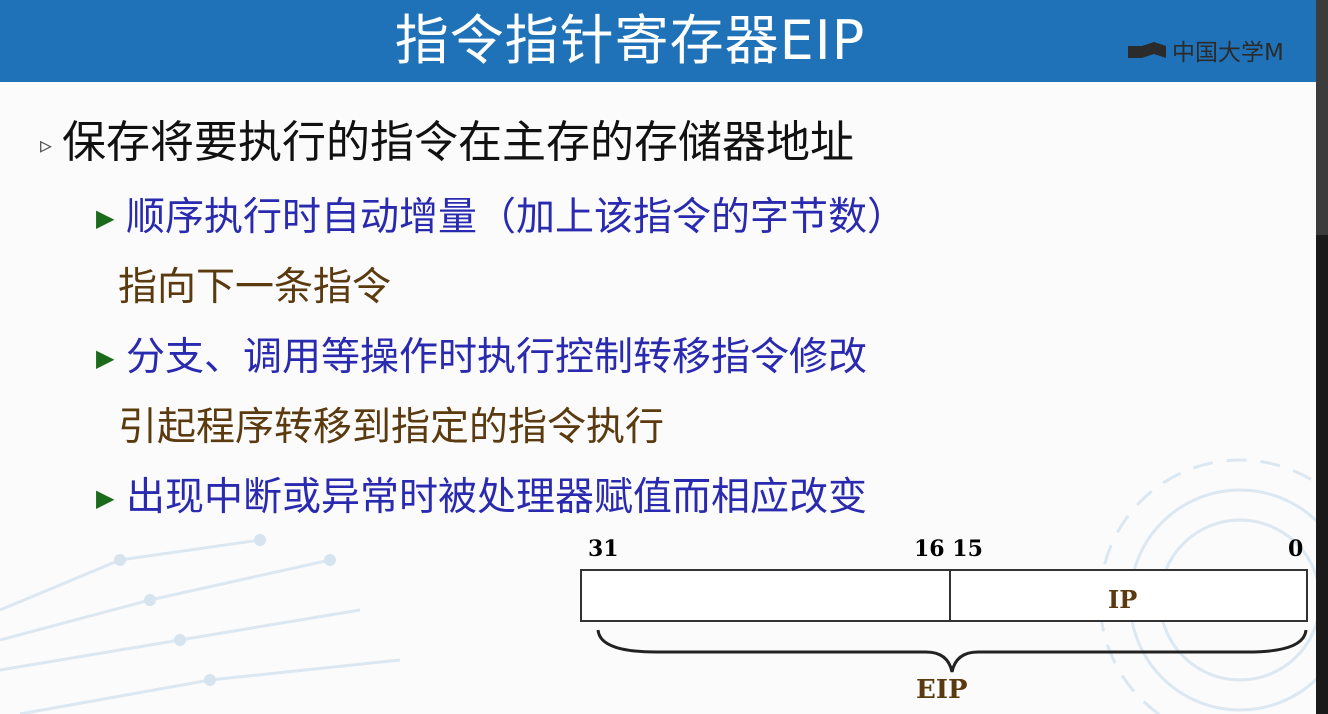 The width and height of the screenshot is (1328, 714). Describe the element at coordinates (255, 287) in the screenshot. I see `sub-bullet-1-continuation: 指向下一条指令` at that location.